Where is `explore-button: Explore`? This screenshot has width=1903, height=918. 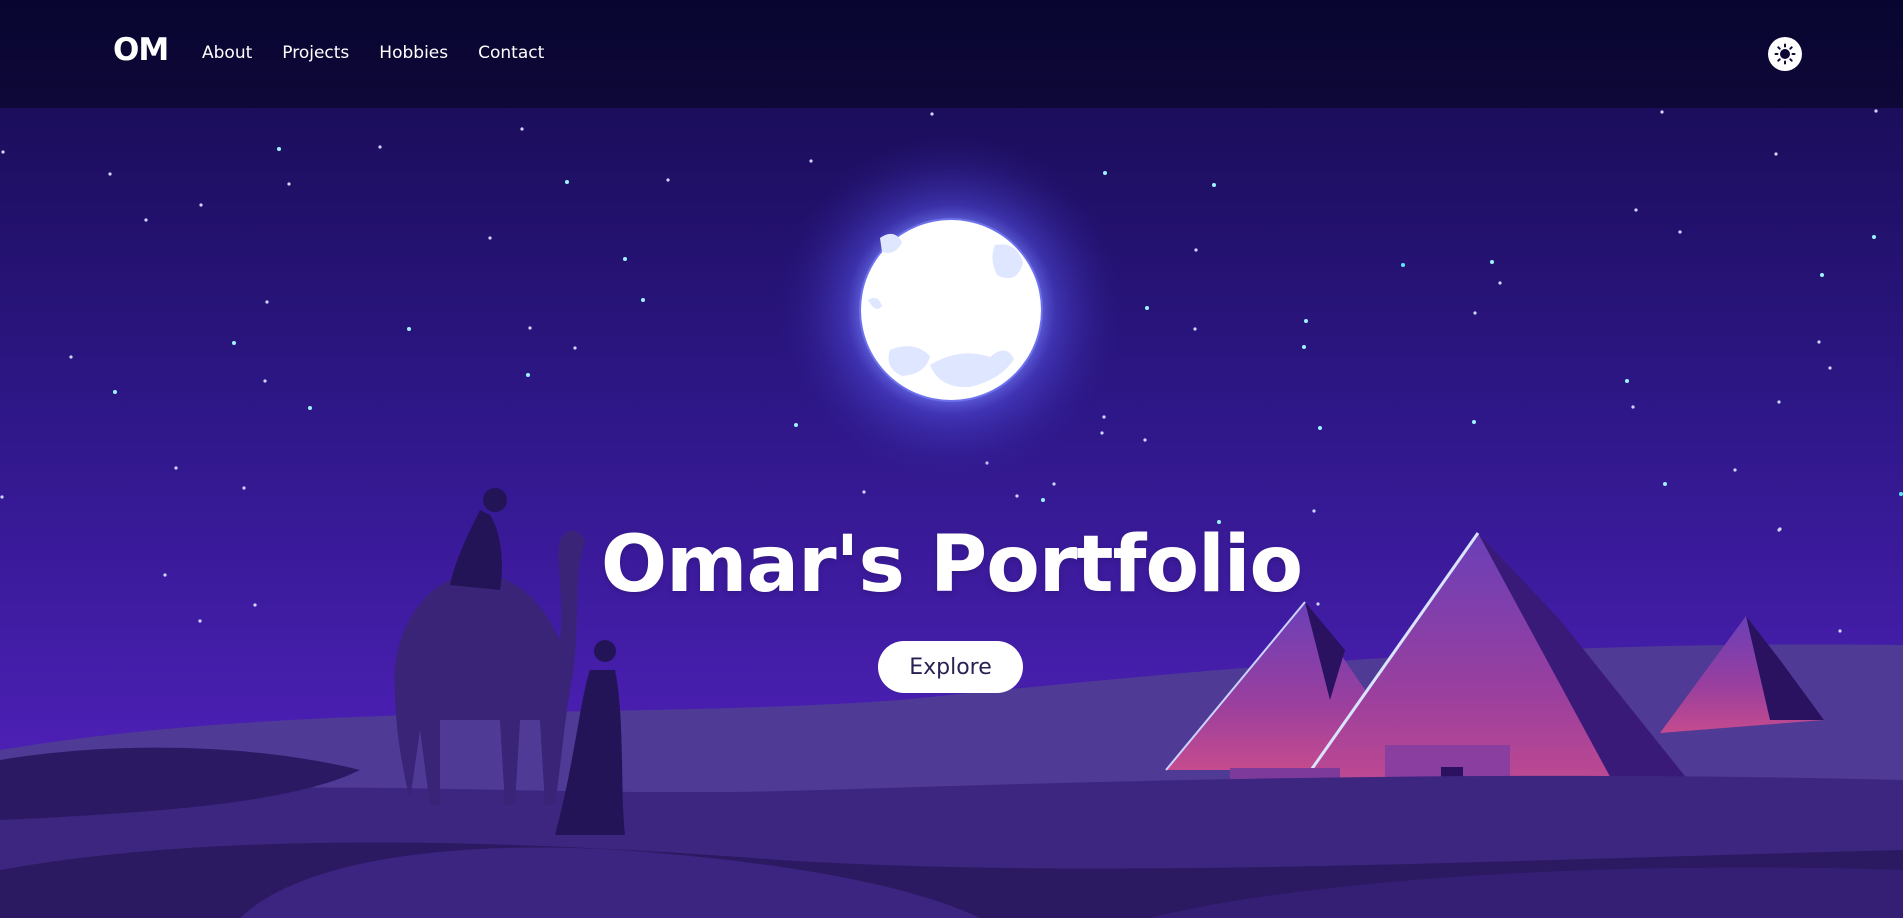
explore-button: Explore is located at coordinates (950, 667).